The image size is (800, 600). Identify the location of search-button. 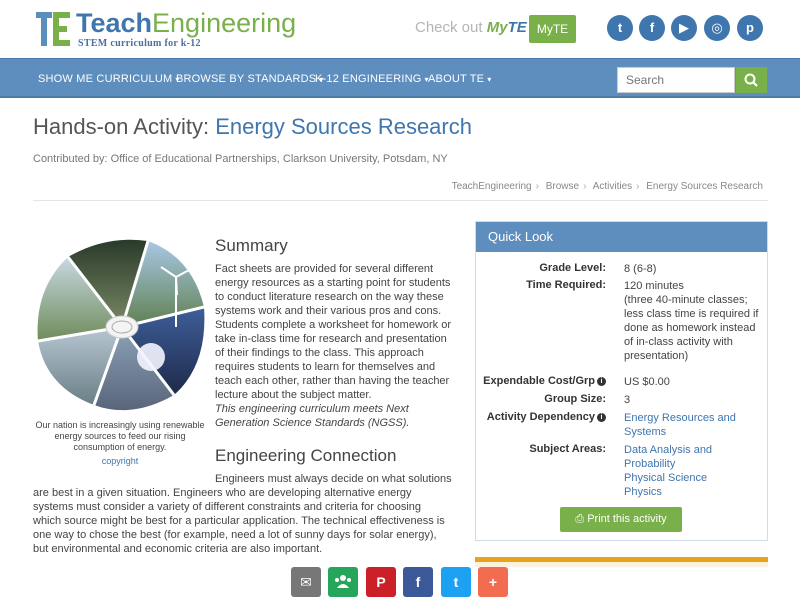
(751, 80).